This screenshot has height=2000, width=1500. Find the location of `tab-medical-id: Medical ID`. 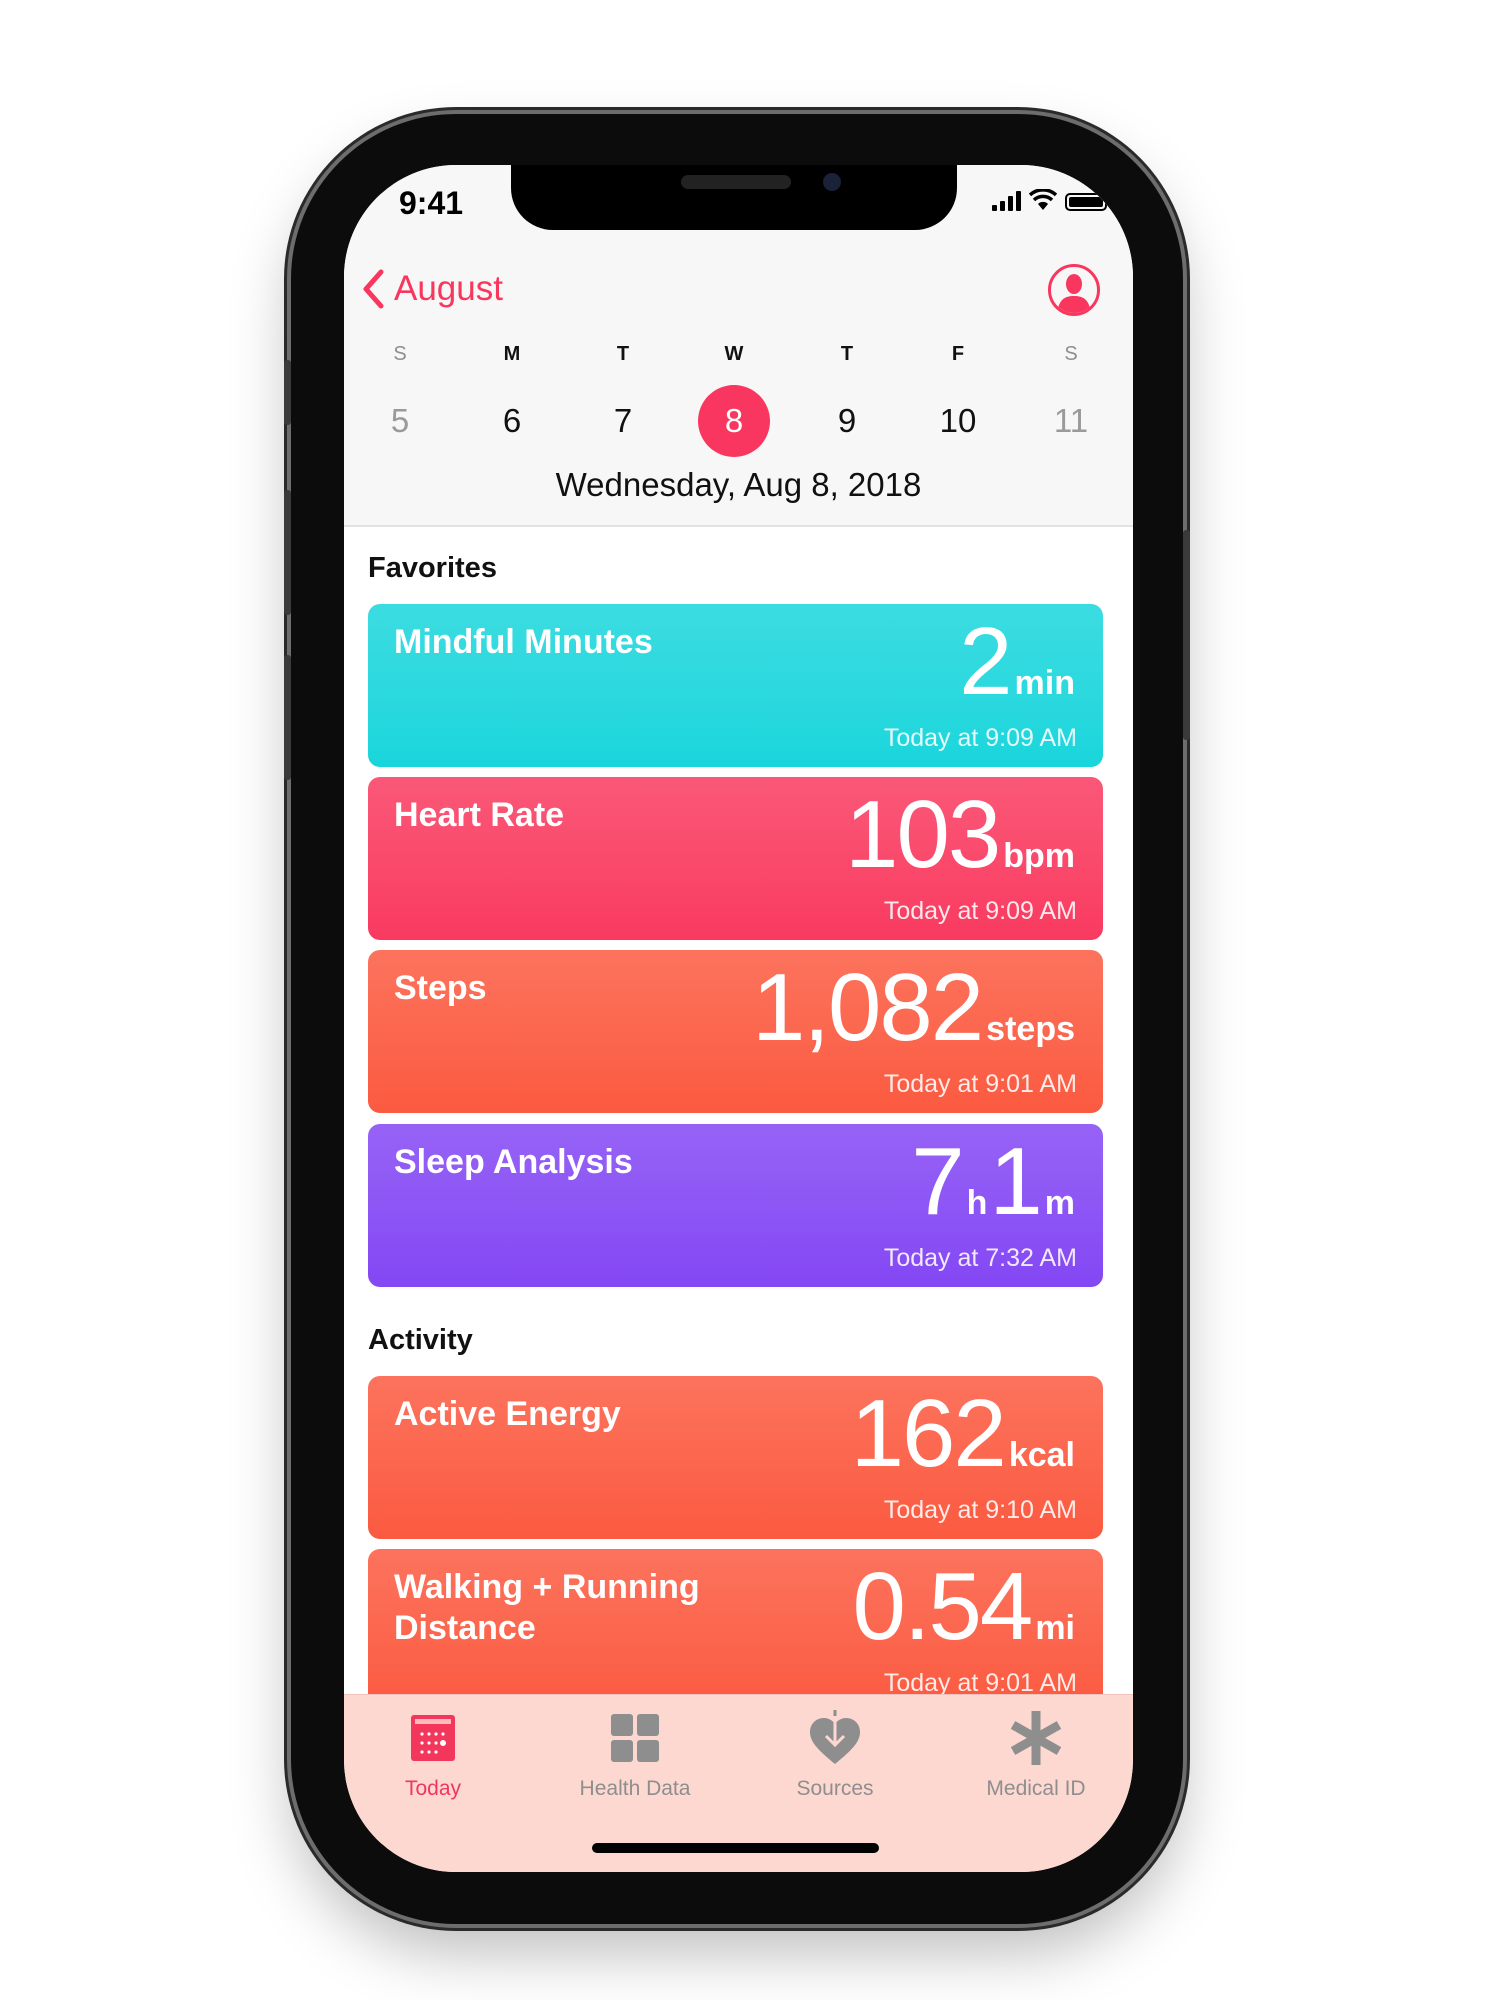

tab-medical-id: Medical ID is located at coordinates (1036, 1755).